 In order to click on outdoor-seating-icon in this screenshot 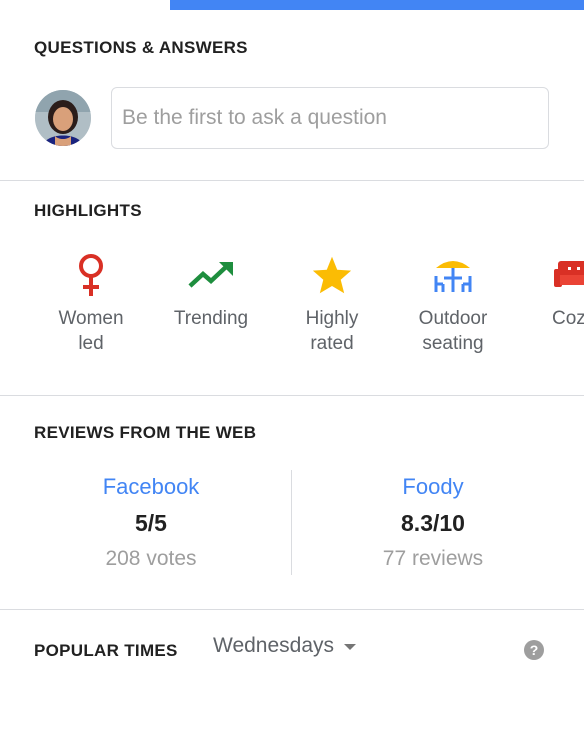, I will do `click(453, 275)`.